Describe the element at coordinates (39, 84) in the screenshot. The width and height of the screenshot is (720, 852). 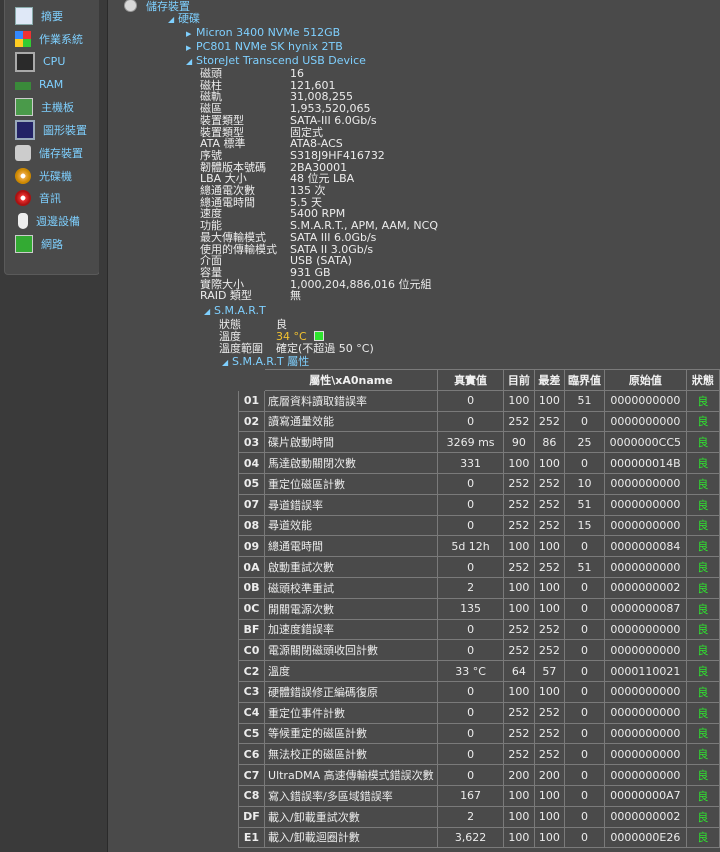
I see `sidebar-item-3: RAM` at that location.